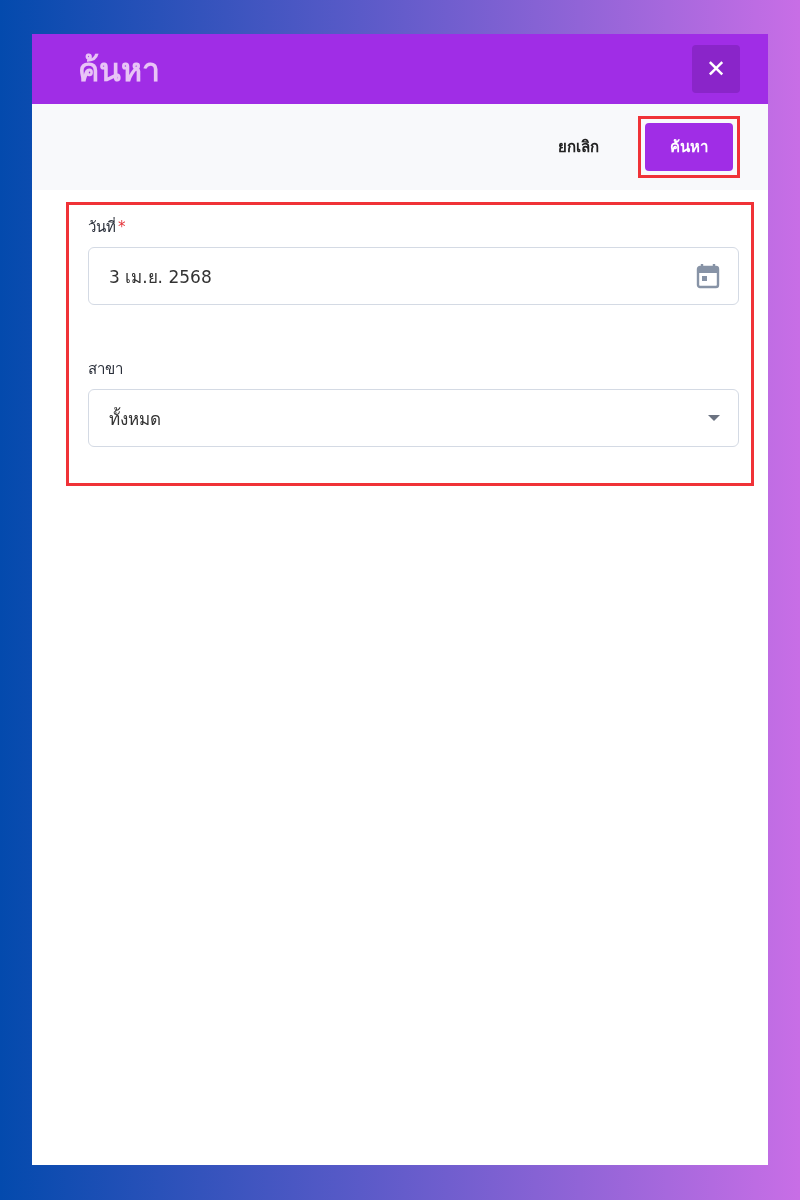 The width and height of the screenshot is (800, 1200). Describe the element at coordinates (714, 418) in the screenshot. I see `caret-icon` at that location.